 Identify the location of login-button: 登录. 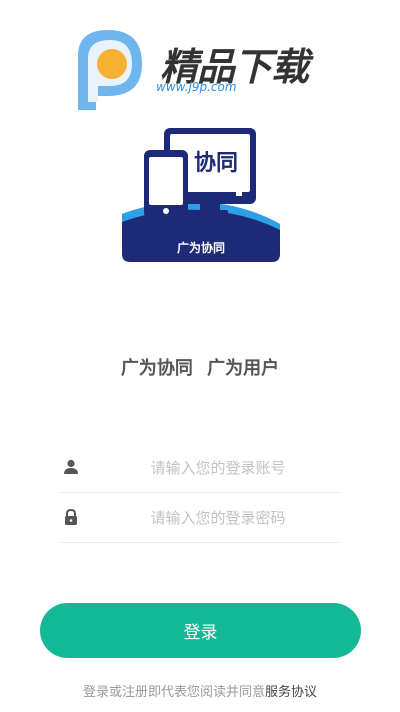
(200, 630).